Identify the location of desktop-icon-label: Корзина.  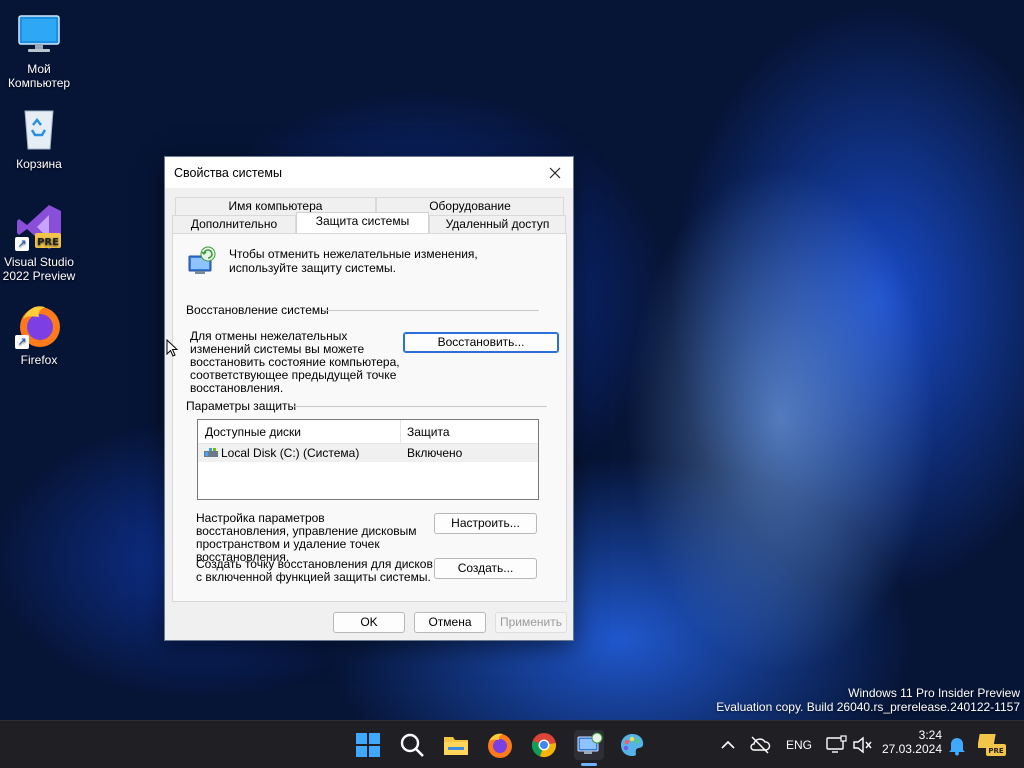
(39, 164).